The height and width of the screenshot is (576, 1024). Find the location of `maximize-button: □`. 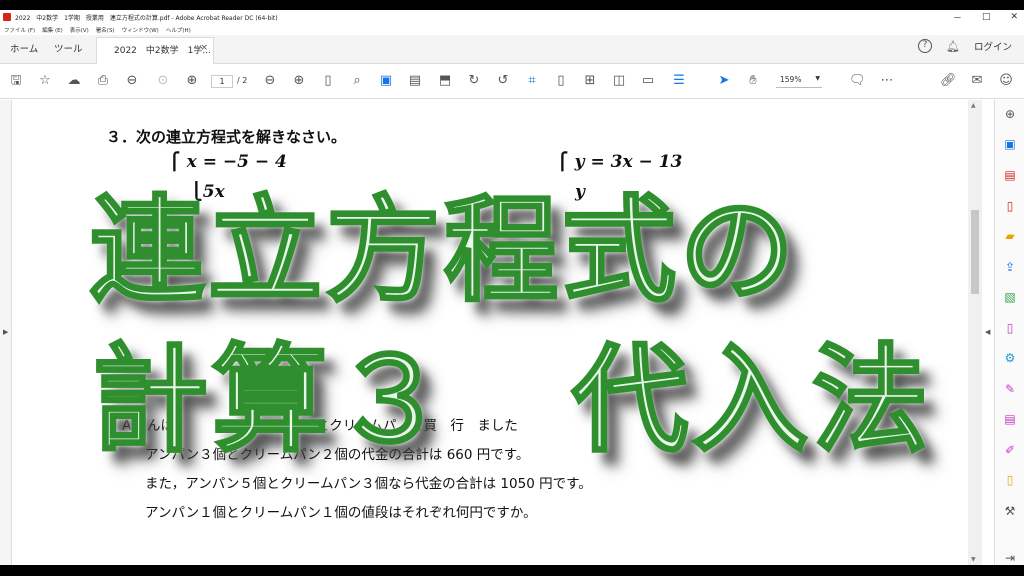

maximize-button: □ is located at coordinates (986, 17).